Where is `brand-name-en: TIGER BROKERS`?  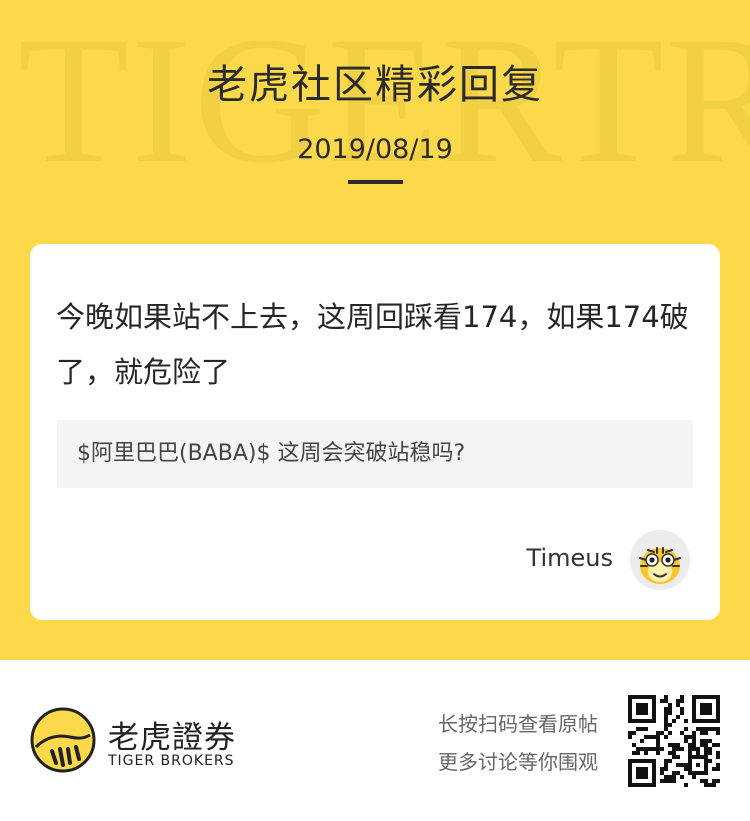 brand-name-en: TIGER BROKERS is located at coordinates (171, 761).